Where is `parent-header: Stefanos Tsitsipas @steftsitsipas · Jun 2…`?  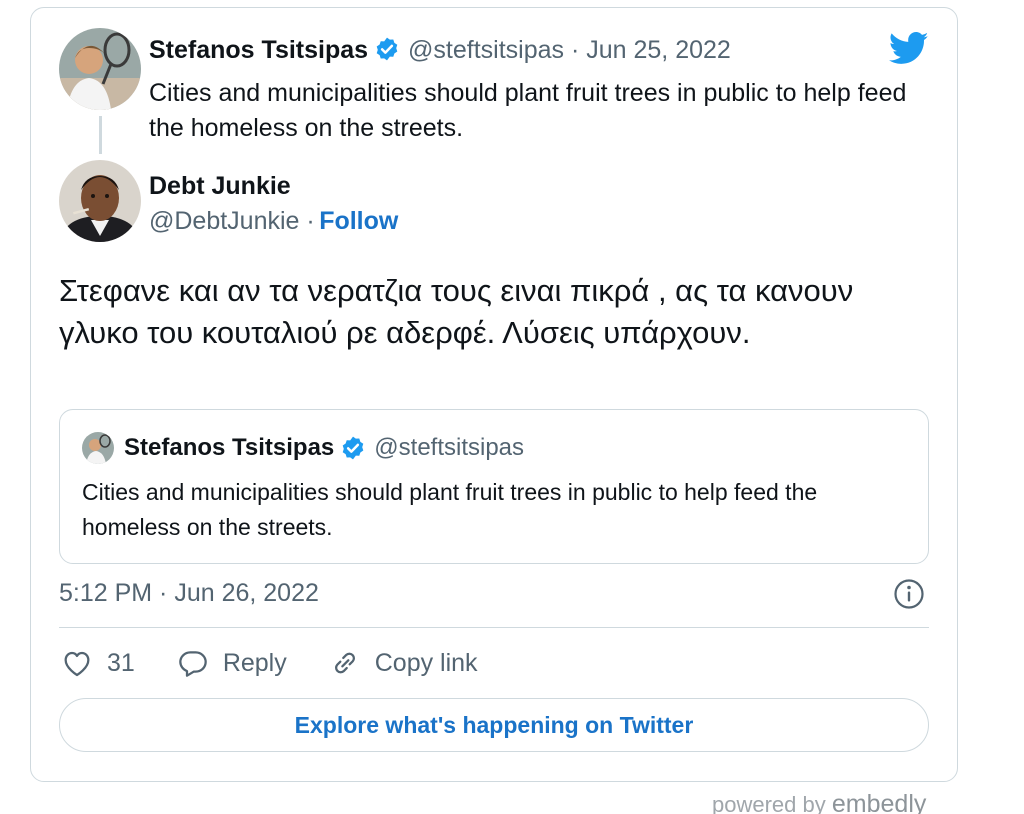 parent-header: Stefanos Tsitsipas @steftsitsipas · Jun 2… is located at coordinates (440, 50).